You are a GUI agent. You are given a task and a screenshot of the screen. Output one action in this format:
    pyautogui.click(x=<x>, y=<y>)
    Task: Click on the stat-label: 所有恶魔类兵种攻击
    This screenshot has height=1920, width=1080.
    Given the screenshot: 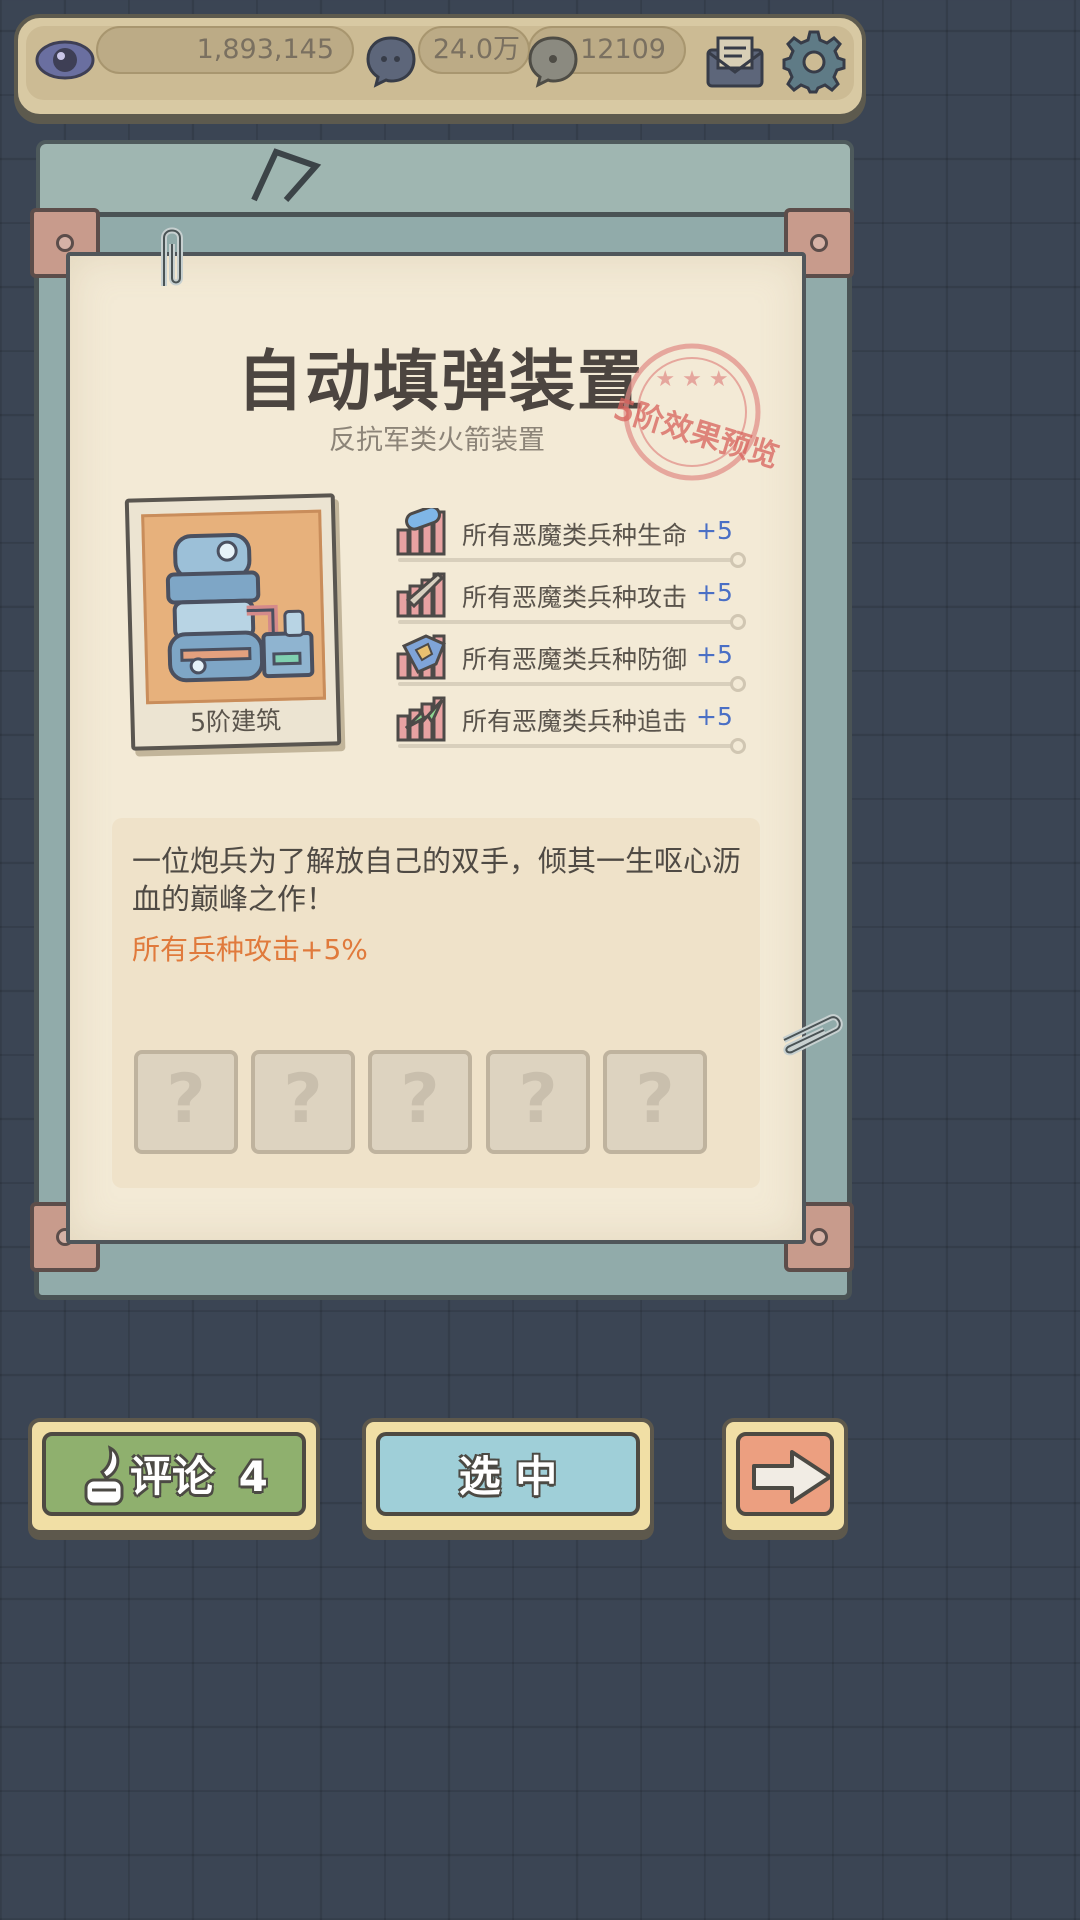 What is the action you would take?
    pyautogui.click(x=575, y=597)
    